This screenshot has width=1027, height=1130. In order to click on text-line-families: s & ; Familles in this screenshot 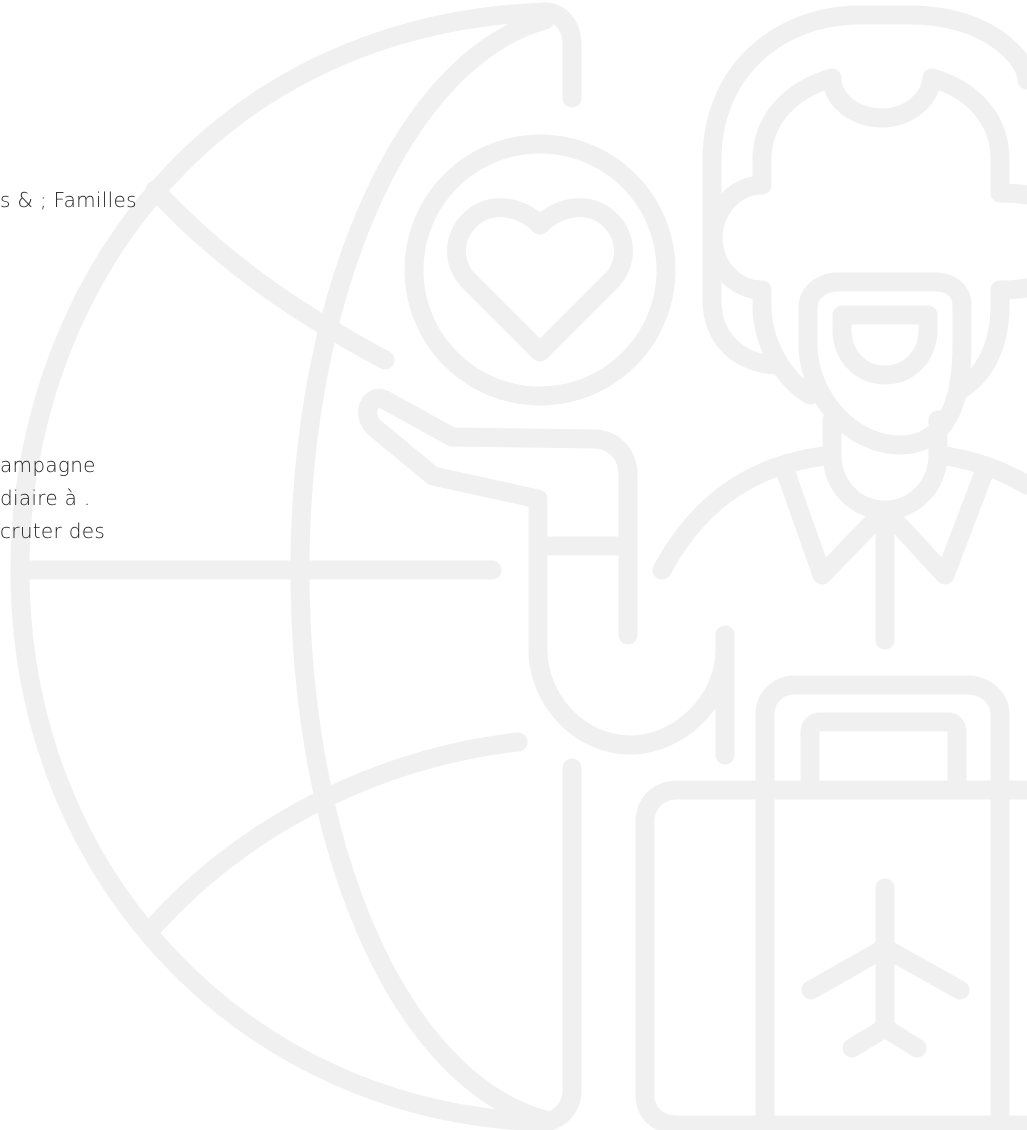, I will do `click(68, 200)`.